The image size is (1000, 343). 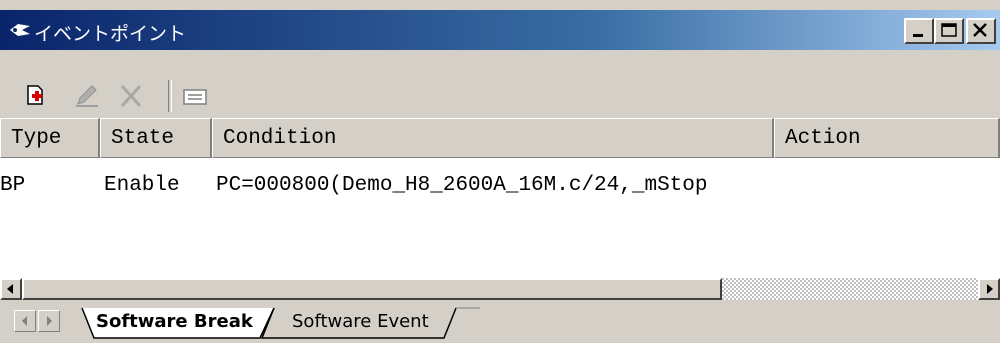 What do you see at coordinates (20, 30) in the screenshot?
I see `event-point-icon` at bounding box center [20, 30].